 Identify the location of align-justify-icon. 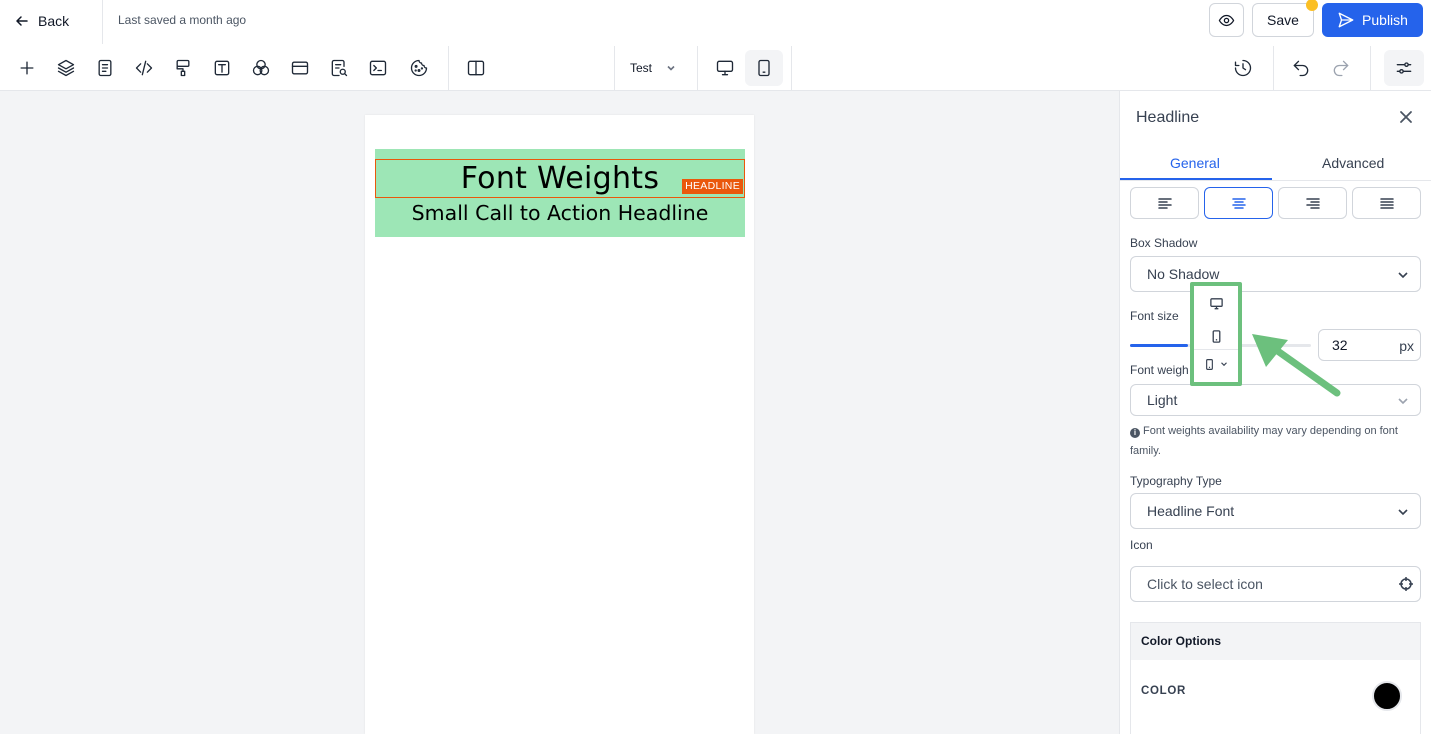
(1386, 203).